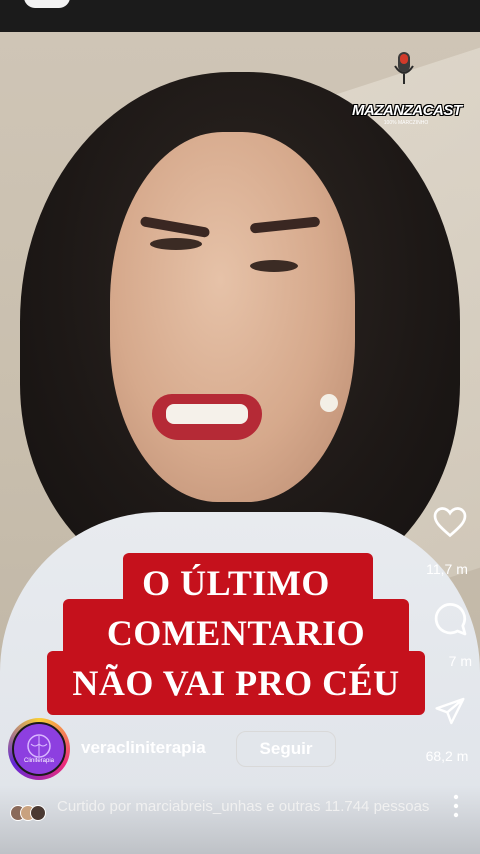 Image resolution: width=480 pixels, height=854 pixels. I want to click on share-count: 68,2 m, so click(447, 756).